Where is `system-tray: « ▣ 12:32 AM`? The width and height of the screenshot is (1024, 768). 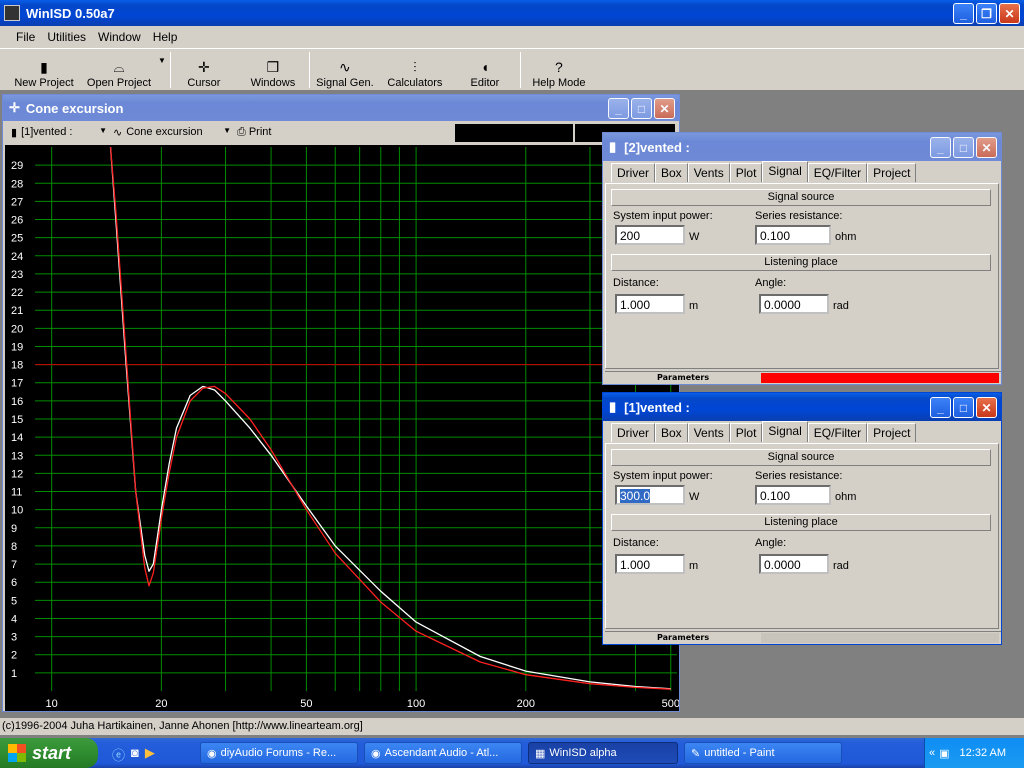 system-tray: « ▣ 12:32 AM is located at coordinates (974, 753).